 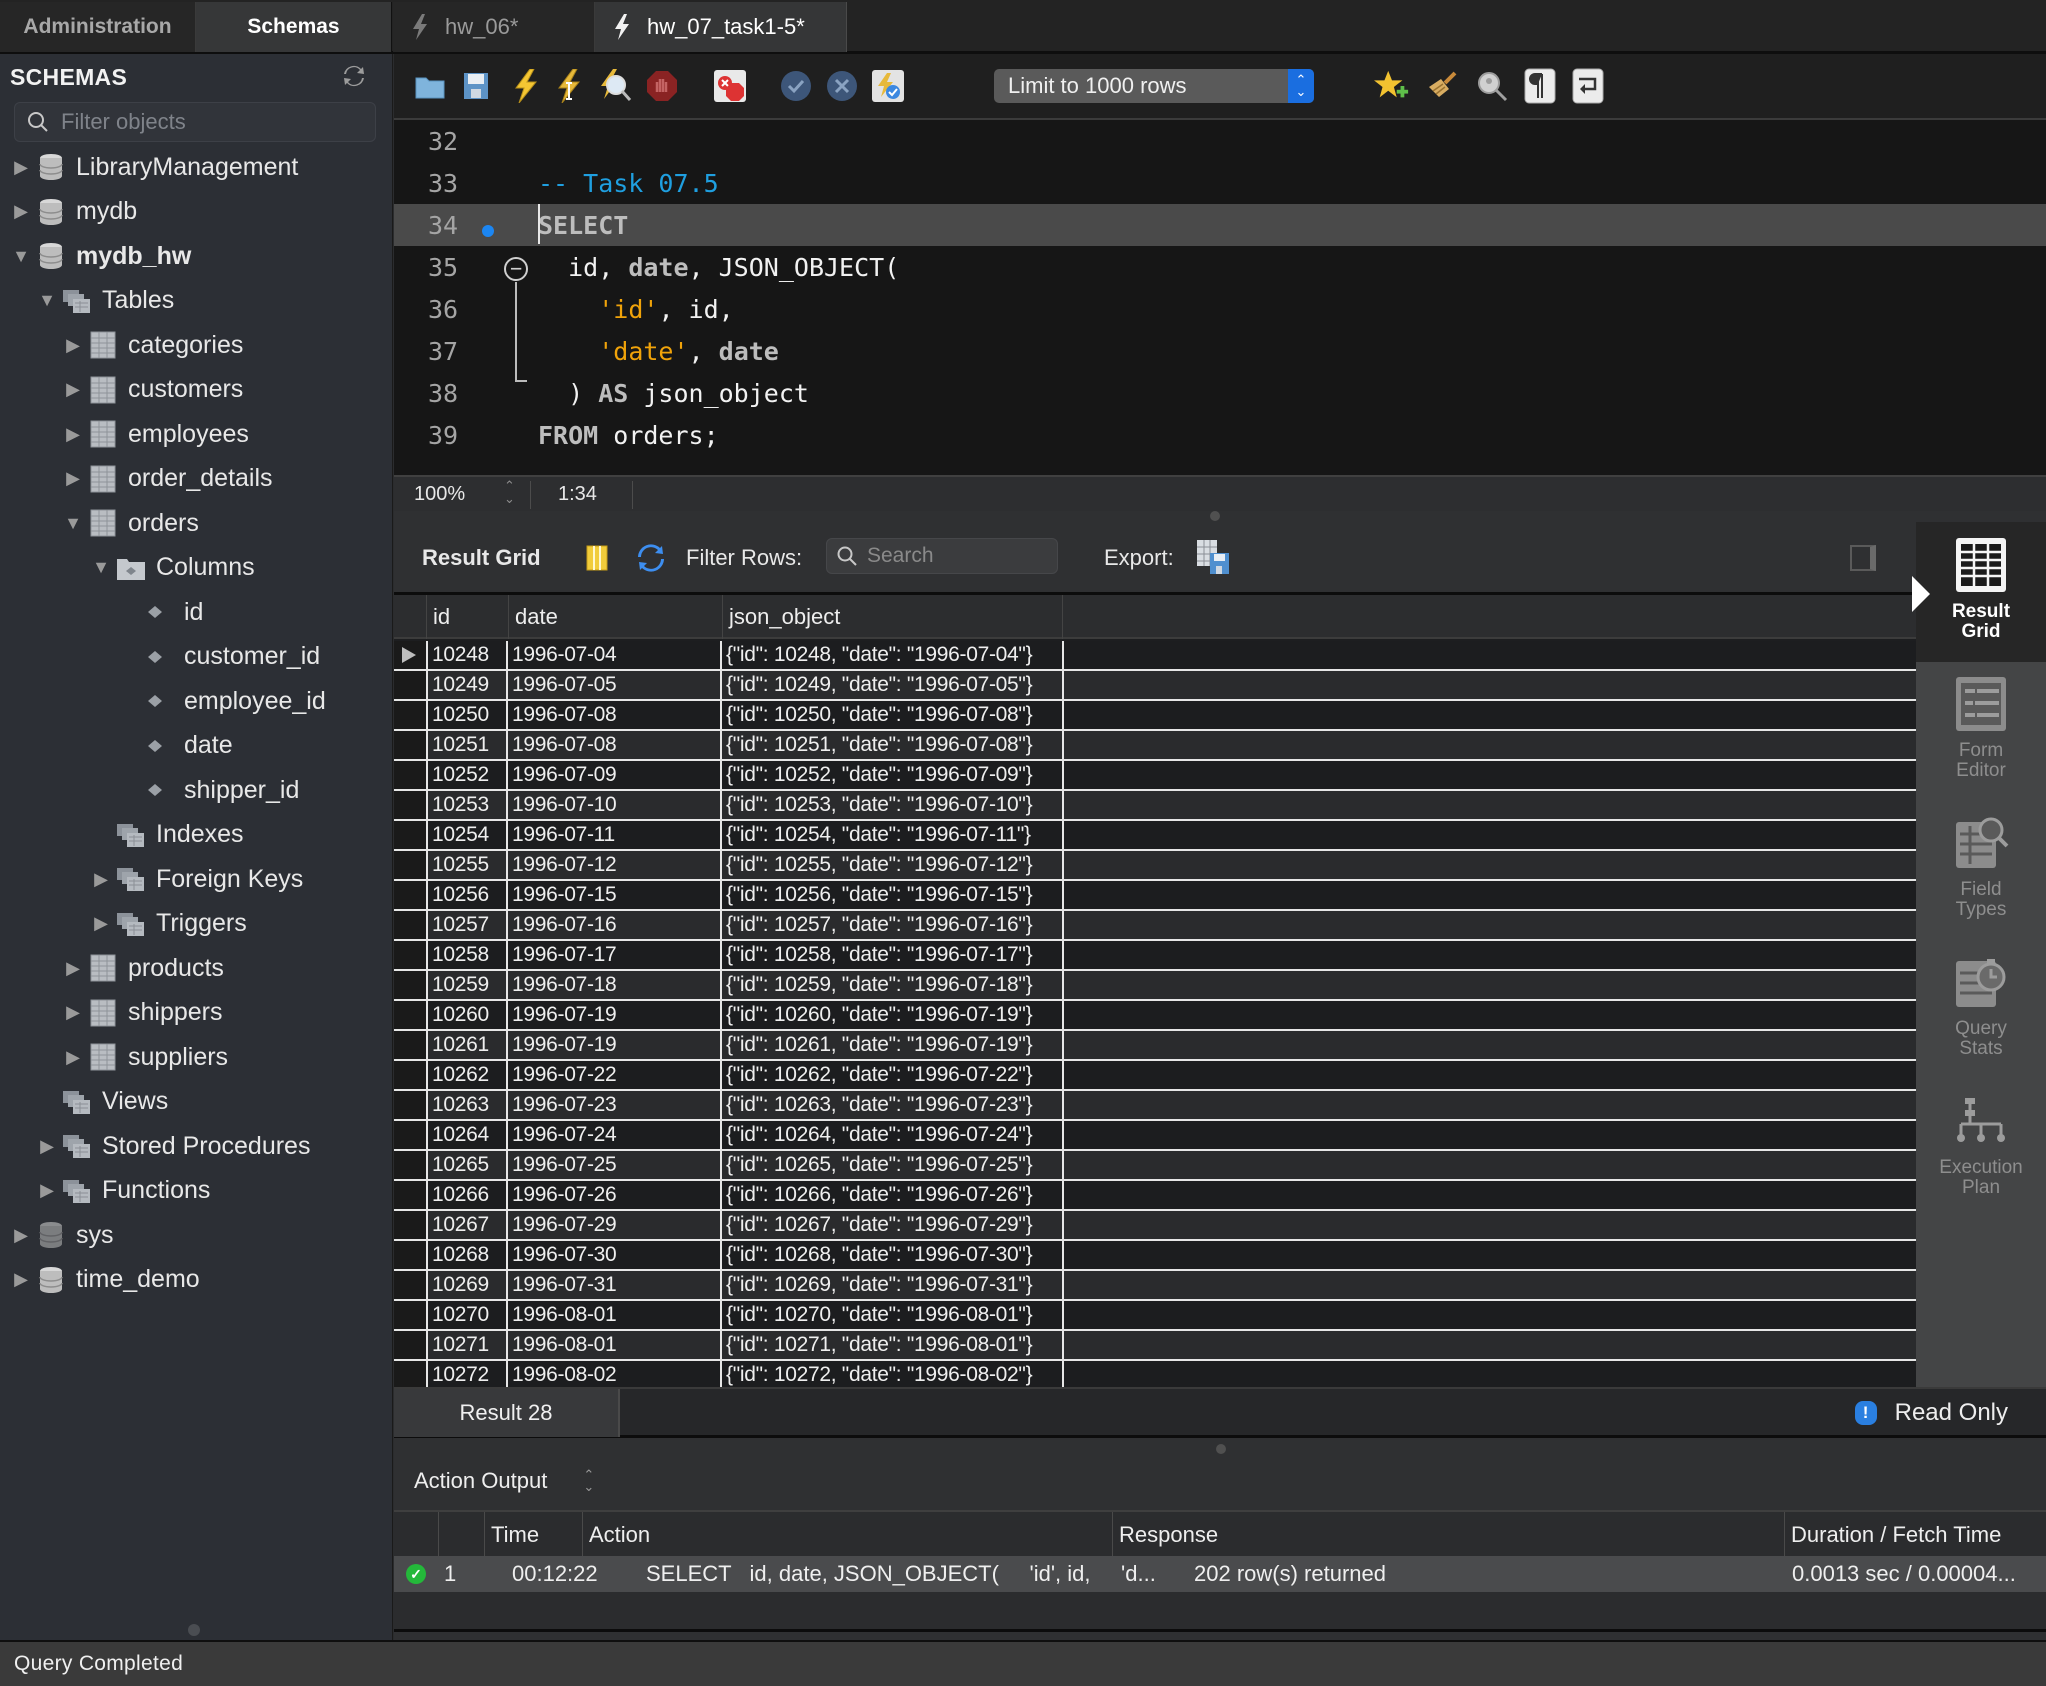 I want to click on cell-json-object: {"id": 10268, "date": "1996-07-30"}, so click(x=890, y=1255).